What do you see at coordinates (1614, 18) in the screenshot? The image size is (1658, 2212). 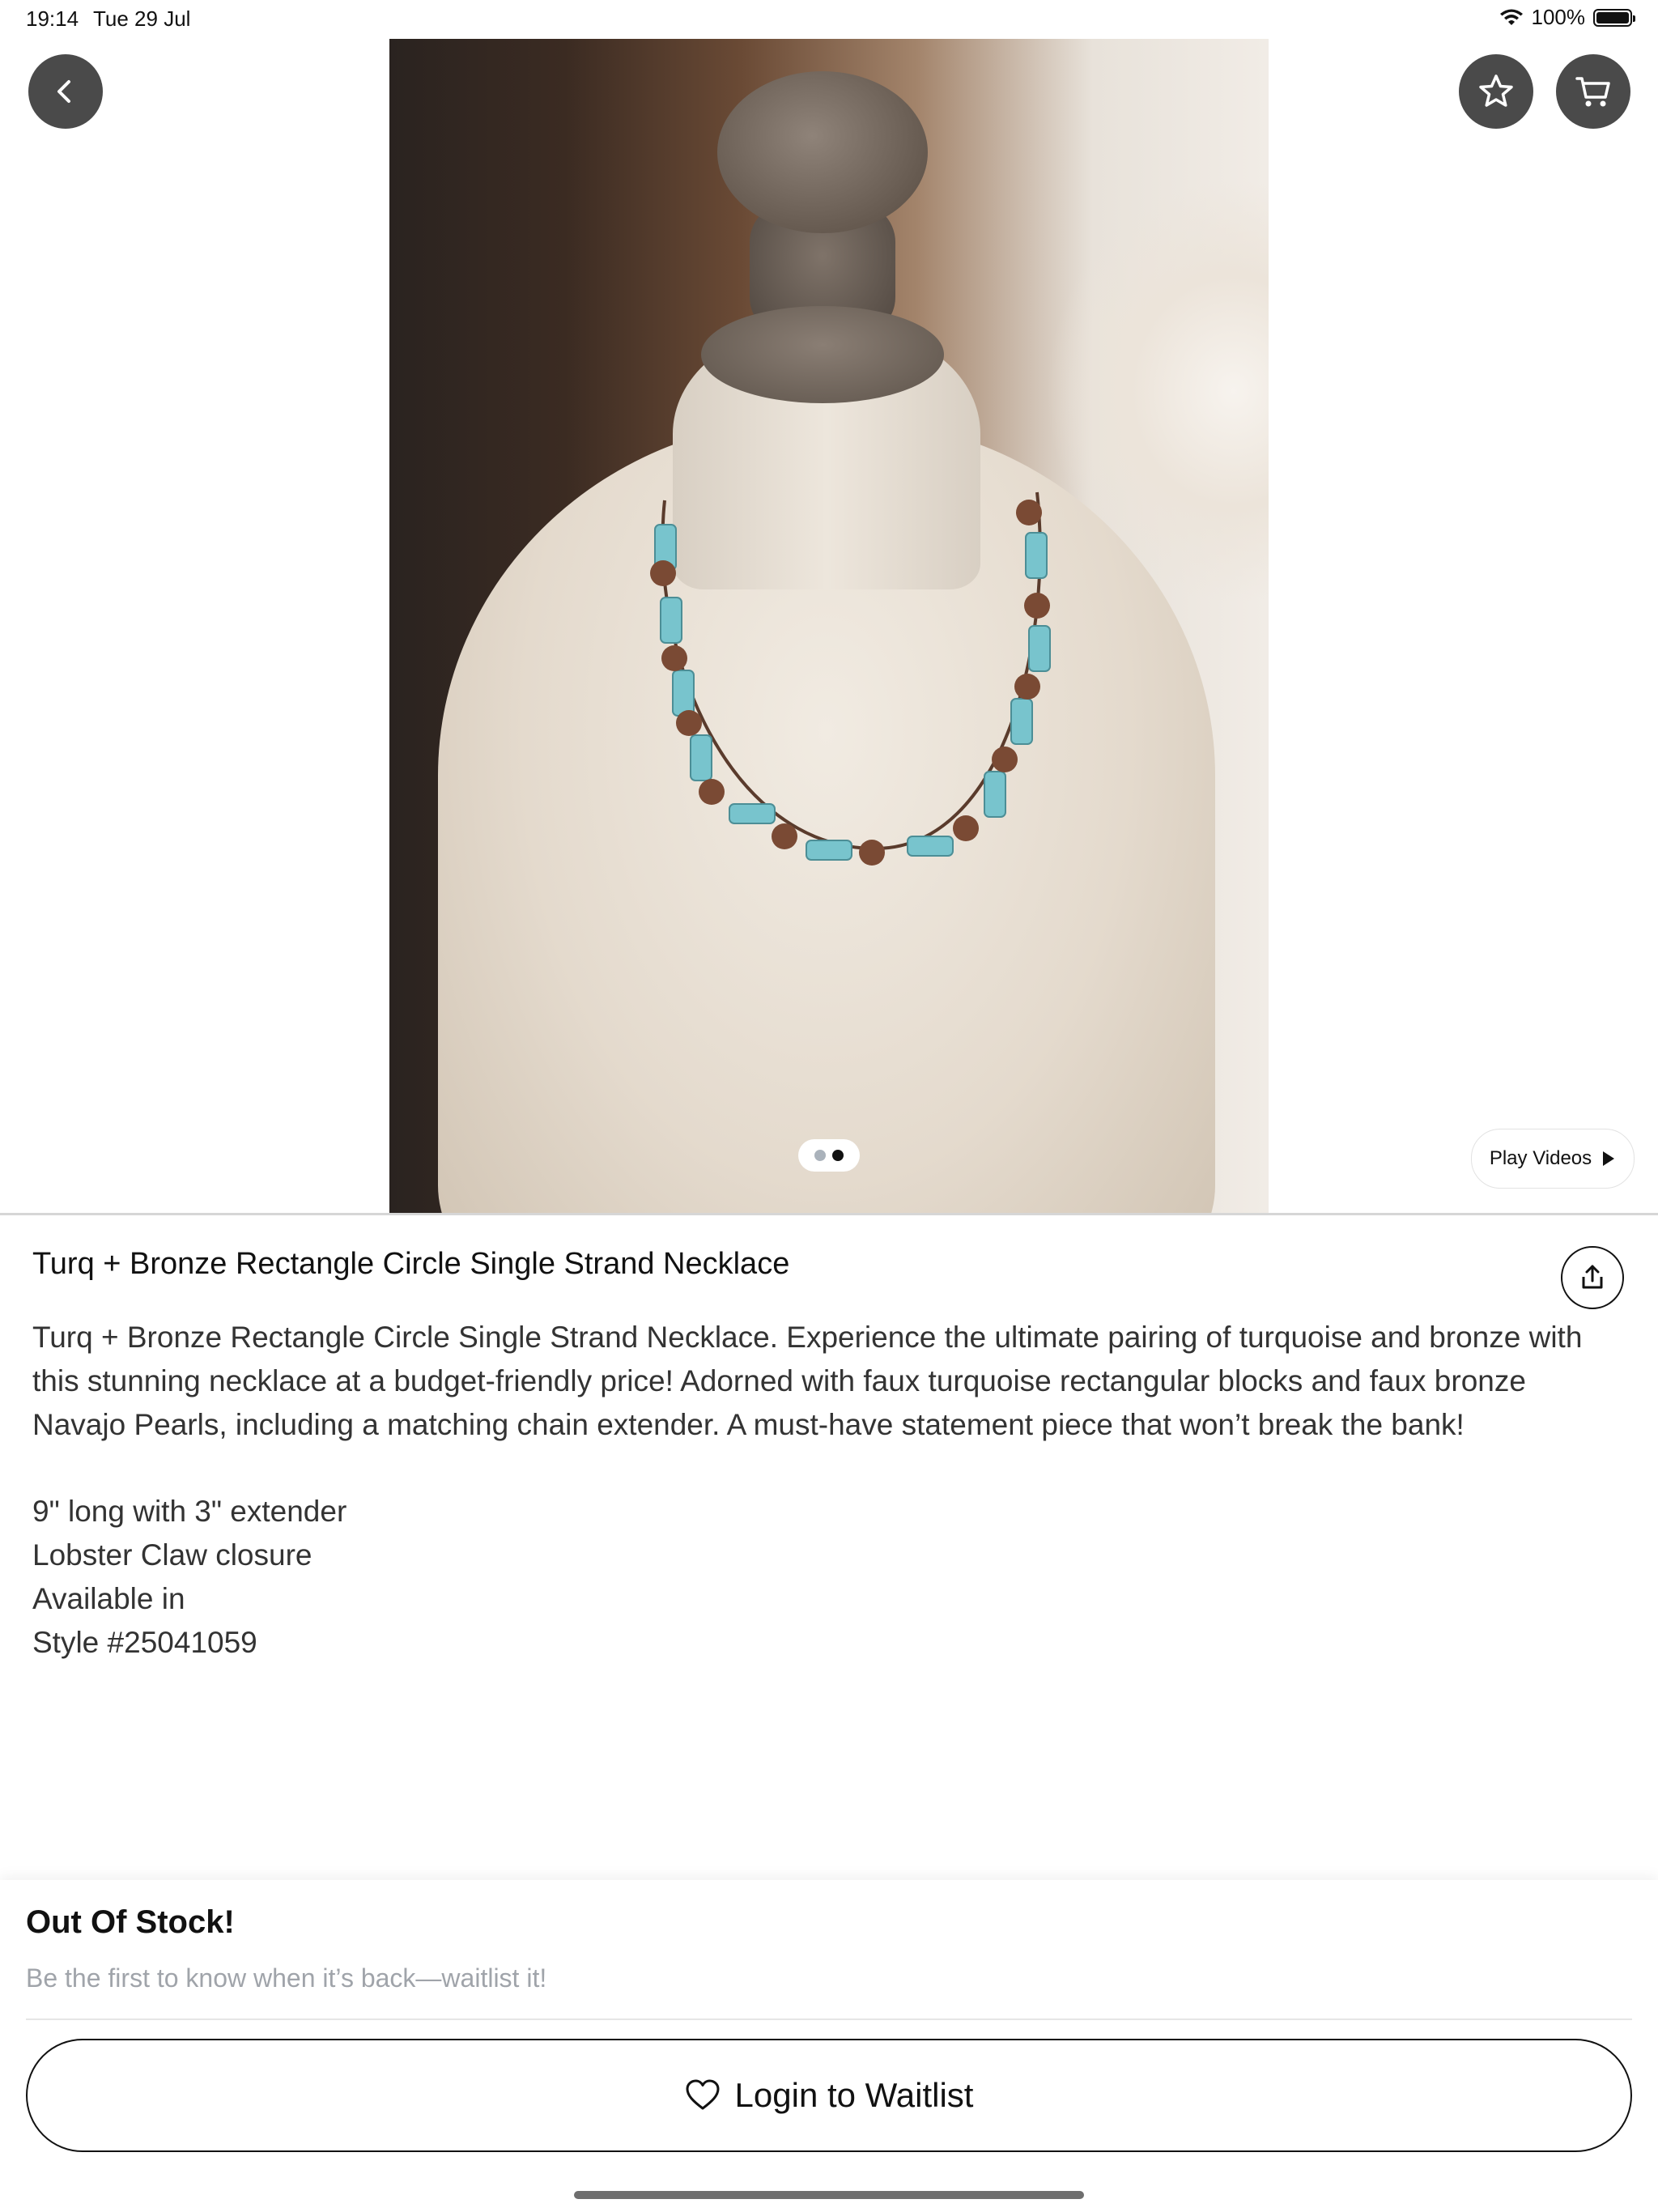 I see `battery-icon` at bounding box center [1614, 18].